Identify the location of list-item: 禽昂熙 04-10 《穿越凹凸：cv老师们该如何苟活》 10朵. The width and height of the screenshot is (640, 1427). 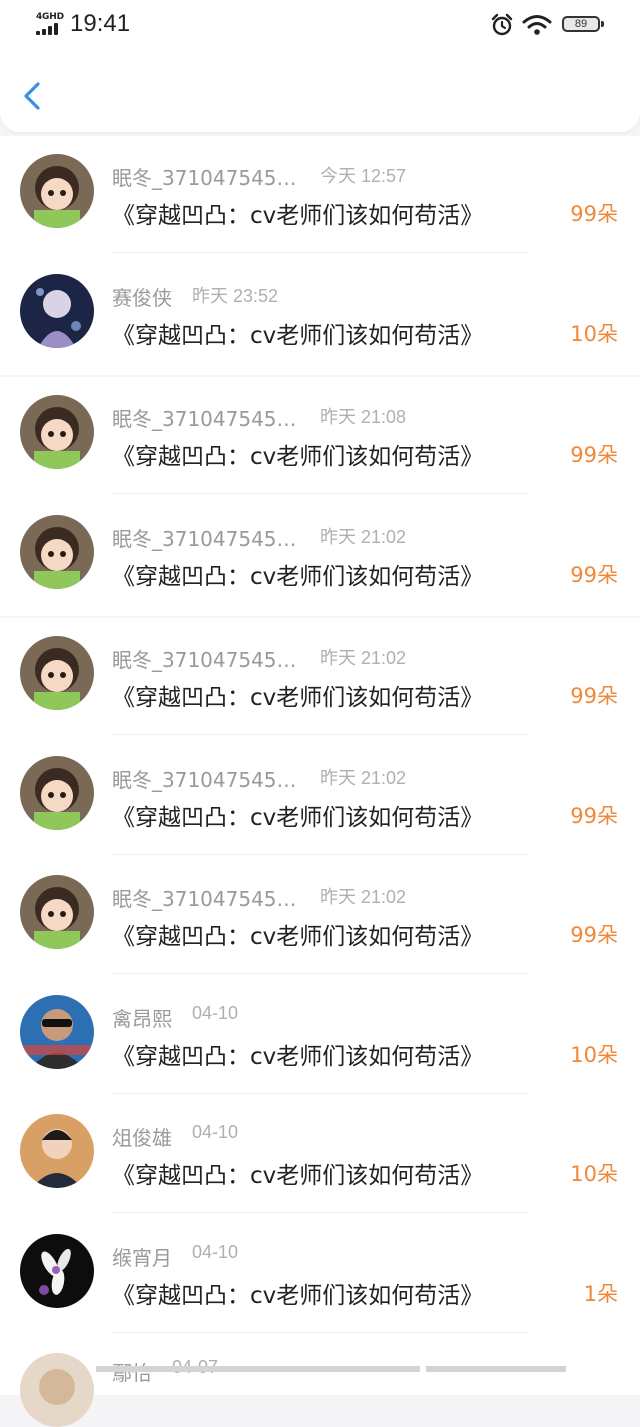
(320, 1036).